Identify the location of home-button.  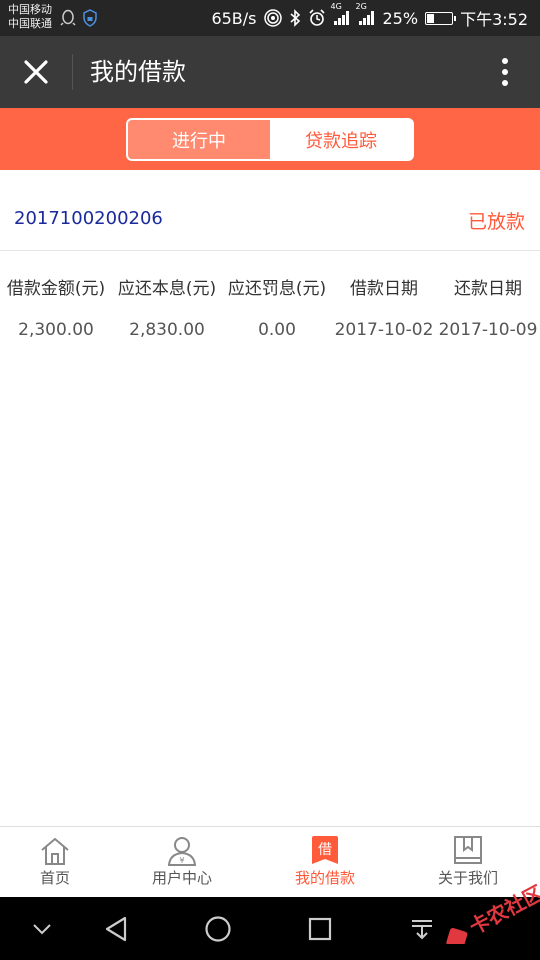
(218, 929).